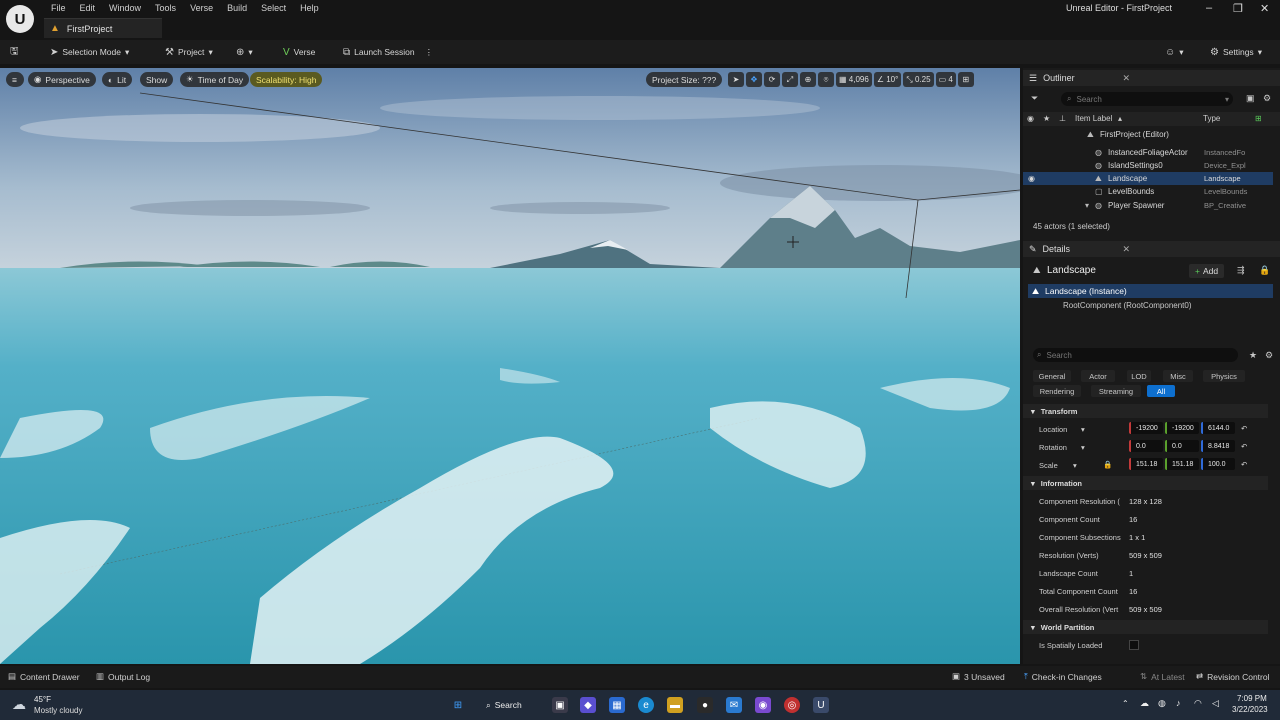 Image resolution: width=1280 pixels, height=720 pixels. I want to click on tree-row: ◍ InstancedFoliageActor InstancedFo, so click(1148, 152).